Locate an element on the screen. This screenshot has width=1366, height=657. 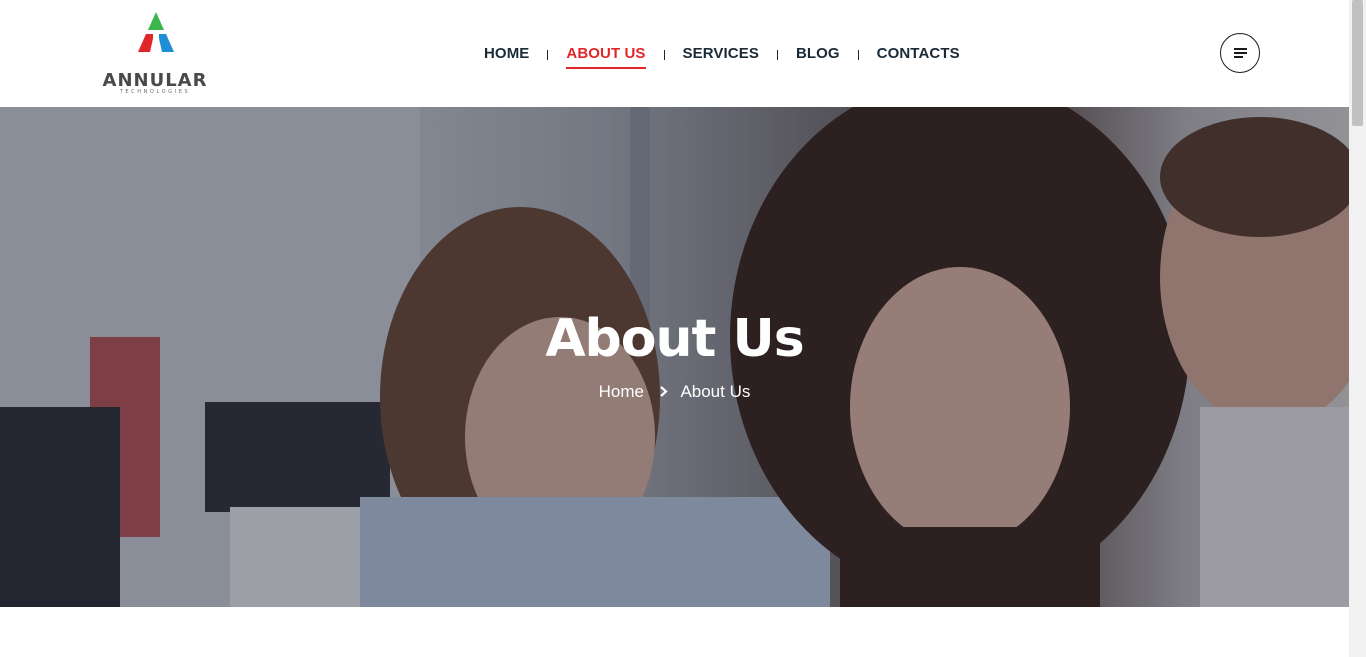
logo: ANNULAR TECHNOLOGIES is located at coordinates (155, 54).